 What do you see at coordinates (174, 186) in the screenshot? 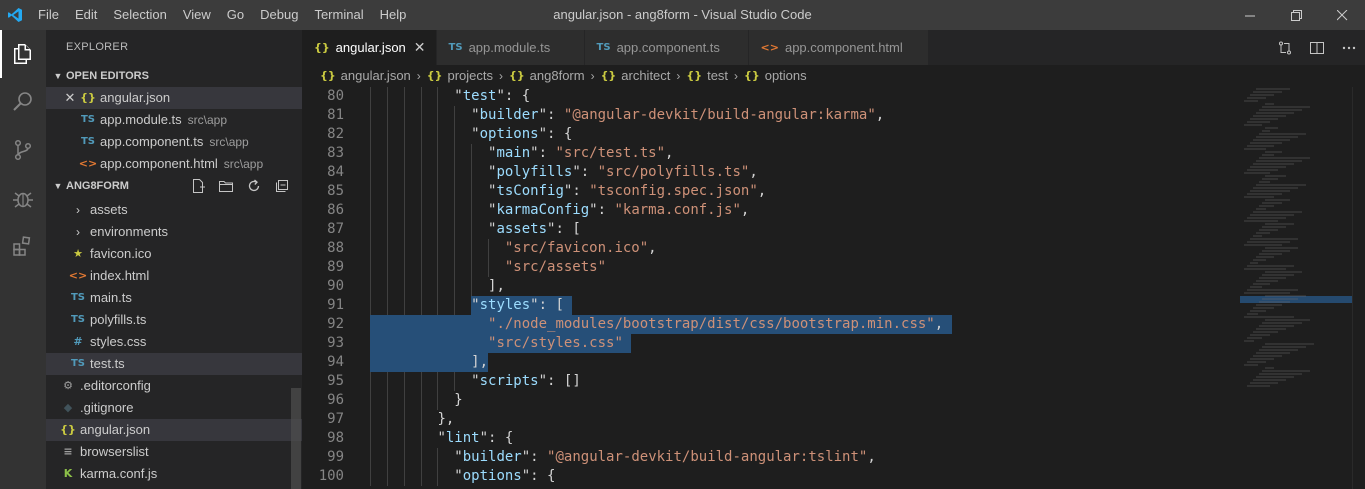
I see `project-header: ▼ ANG8FORM` at bounding box center [174, 186].